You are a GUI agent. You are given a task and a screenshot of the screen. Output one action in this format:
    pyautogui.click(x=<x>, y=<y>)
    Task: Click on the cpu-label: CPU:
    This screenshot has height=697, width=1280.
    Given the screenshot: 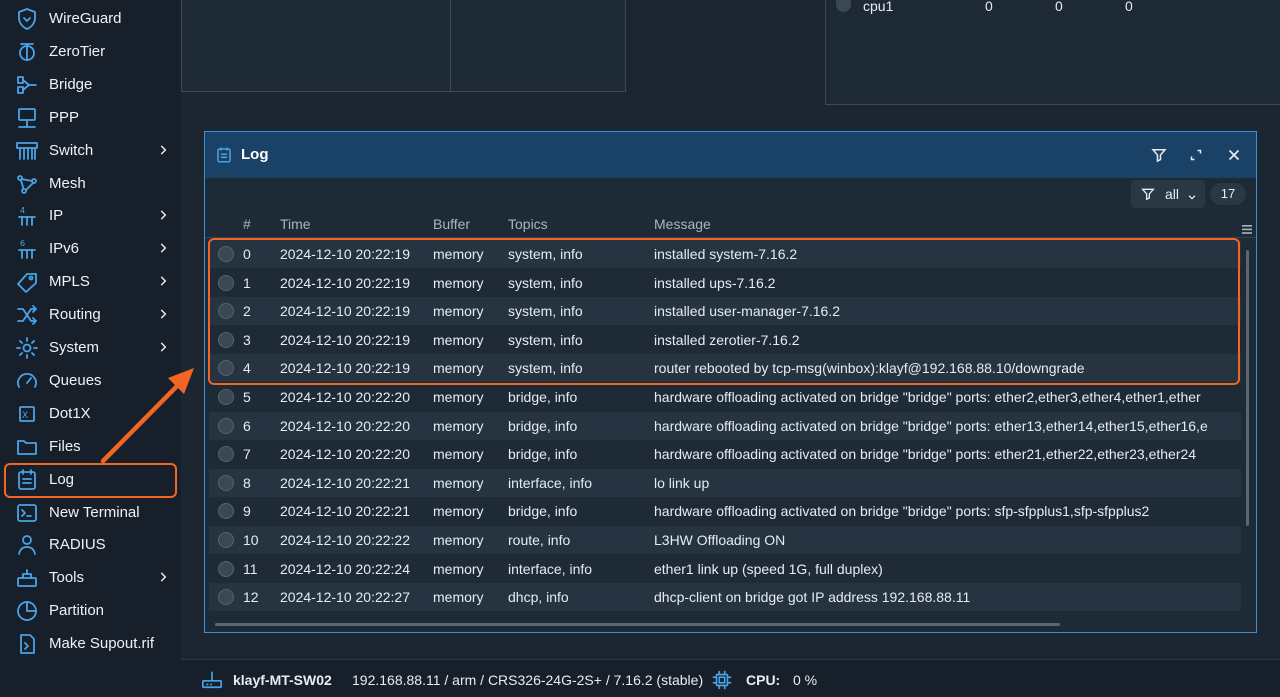 What is the action you would take?
    pyautogui.click(x=763, y=680)
    